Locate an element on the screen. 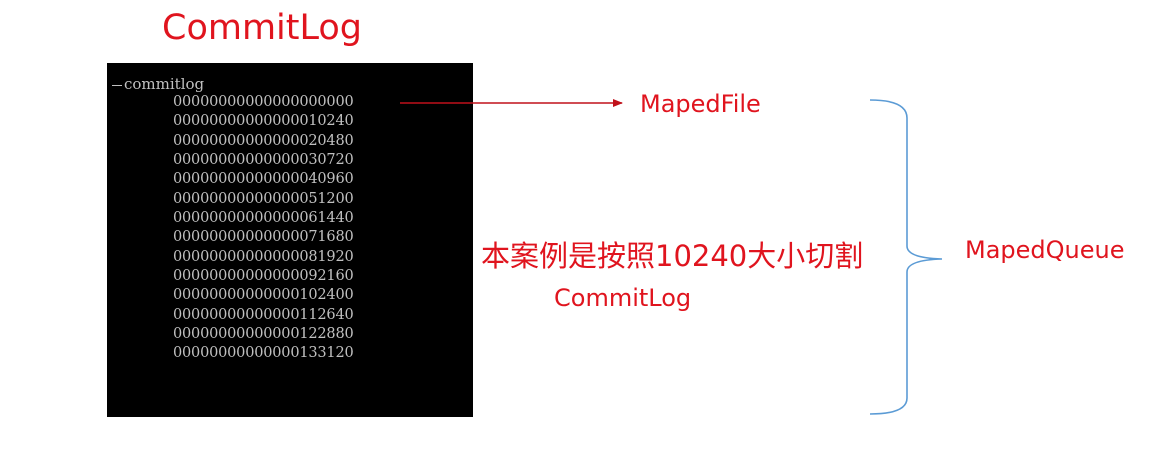 The height and width of the screenshot is (463, 1157). maped-queue-label: MapedQueue is located at coordinates (1045, 250).